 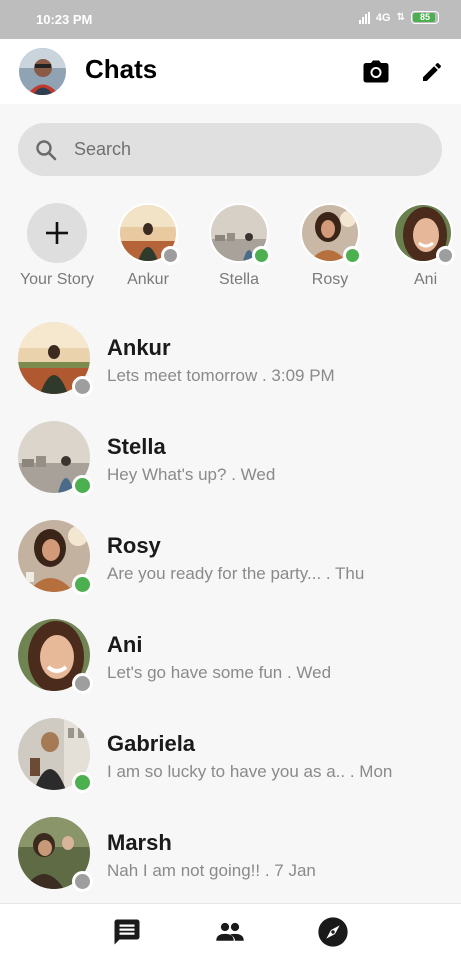 I want to click on camera-icon, so click(x=376, y=71).